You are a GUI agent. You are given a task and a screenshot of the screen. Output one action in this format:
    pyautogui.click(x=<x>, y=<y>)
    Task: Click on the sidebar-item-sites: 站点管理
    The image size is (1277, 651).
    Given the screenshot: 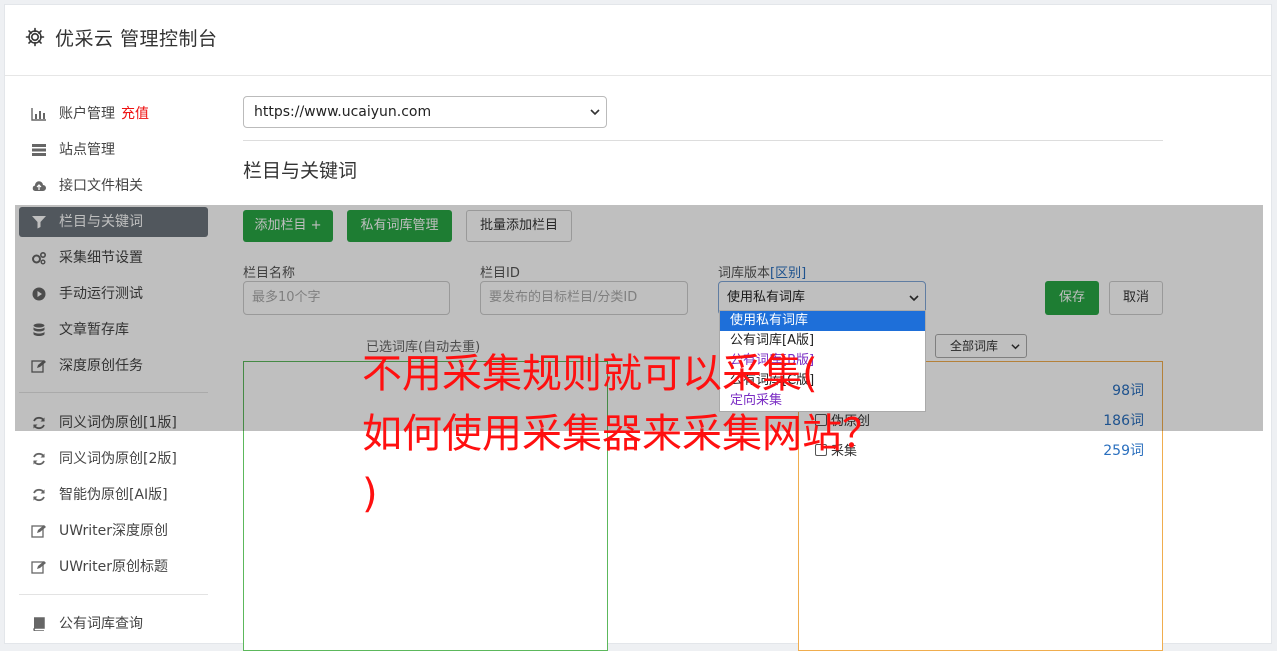 What is the action you would take?
    pyautogui.click(x=113, y=150)
    